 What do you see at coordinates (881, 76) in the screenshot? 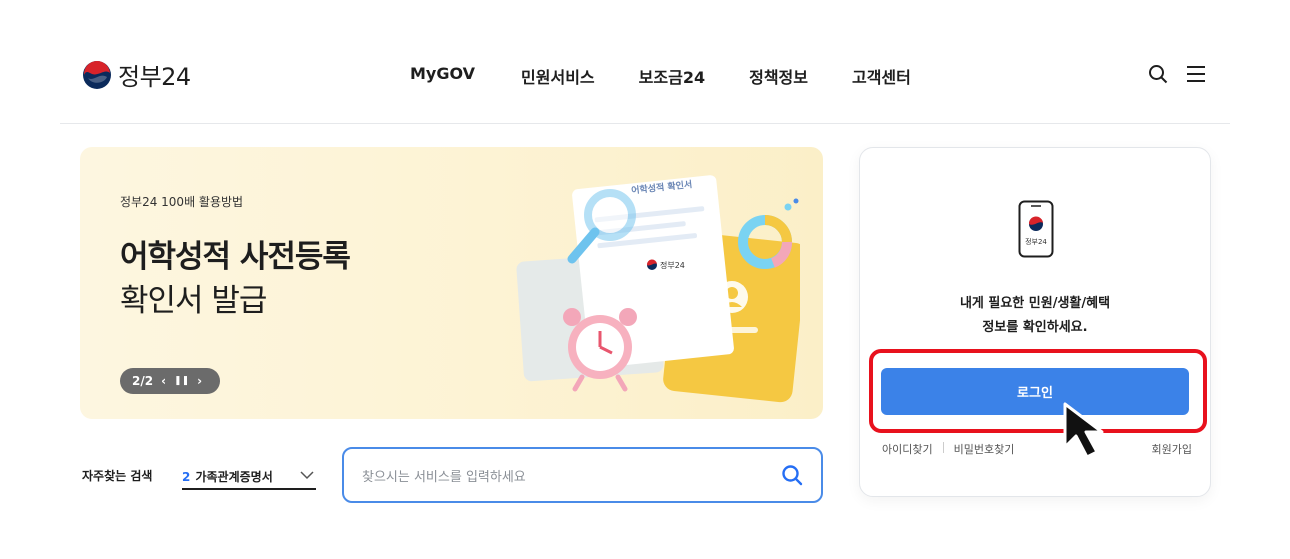
I see `nav-customer-center: 고객센터` at bounding box center [881, 76].